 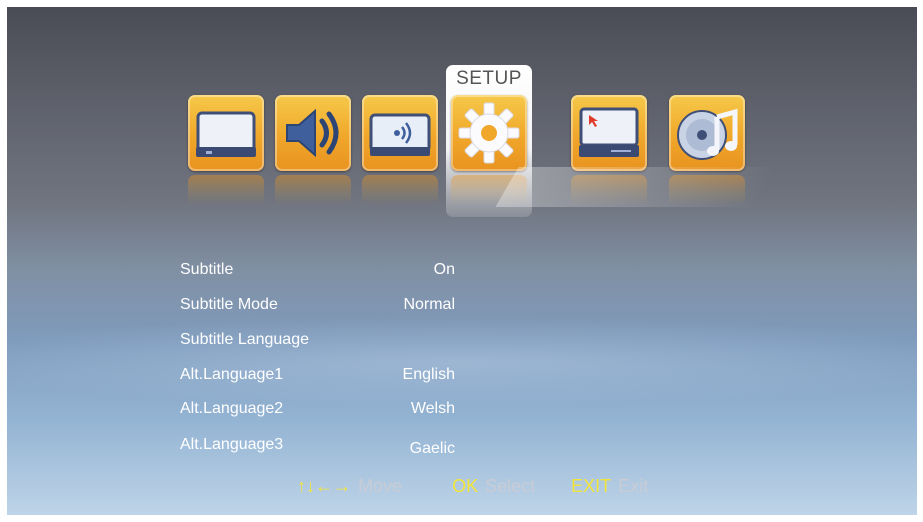 I want to click on setup-menu-label: SETUP, so click(x=489, y=78).